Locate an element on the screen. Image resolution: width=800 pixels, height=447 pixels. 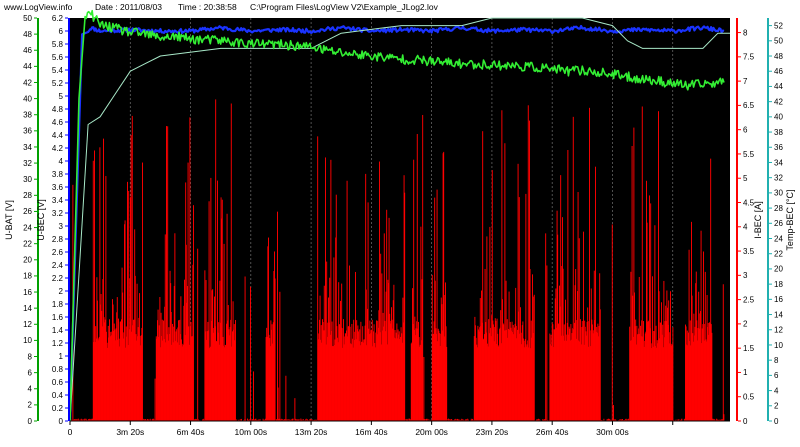
u-bat-tick-label: 26 is located at coordinates (27, 211).